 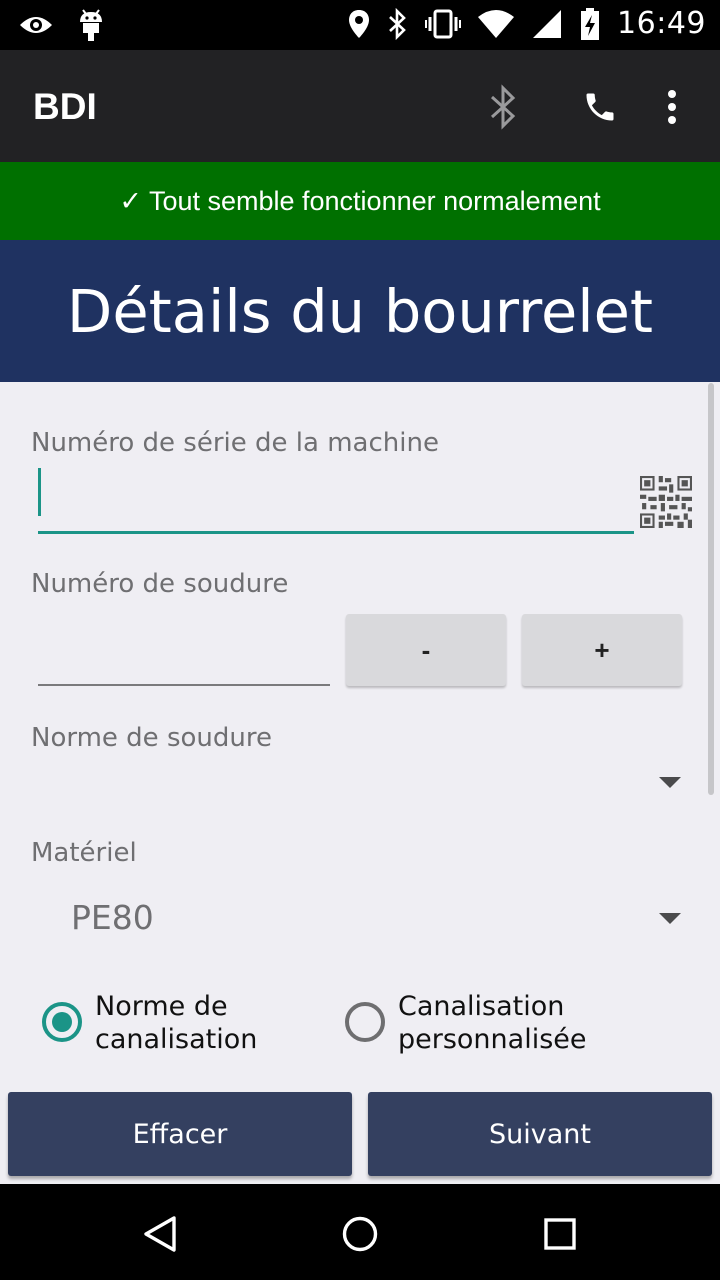 I want to click on radio-custom-pipe-label: Canalisation personnalisée, so click(x=492, y=1023).